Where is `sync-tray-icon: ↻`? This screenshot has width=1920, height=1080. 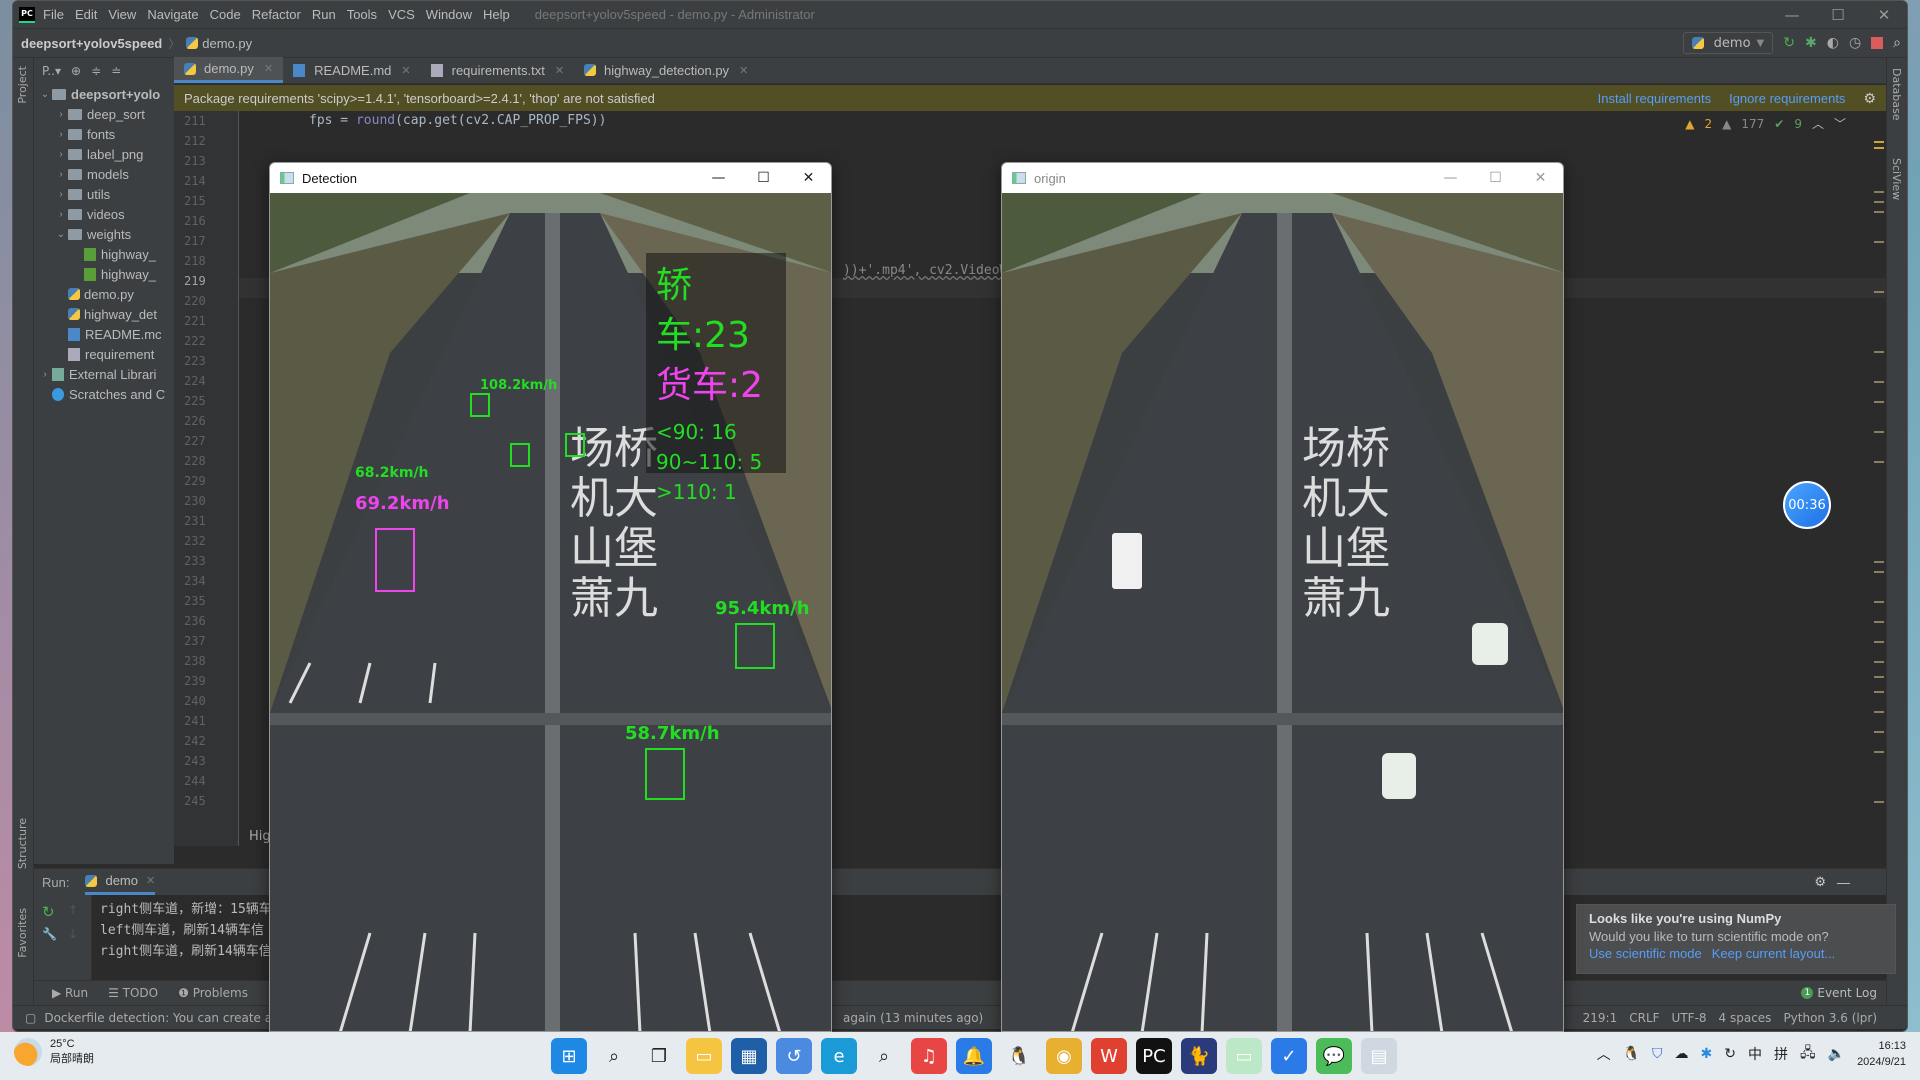 sync-tray-icon: ↻ is located at coordinates (1730, 1054).